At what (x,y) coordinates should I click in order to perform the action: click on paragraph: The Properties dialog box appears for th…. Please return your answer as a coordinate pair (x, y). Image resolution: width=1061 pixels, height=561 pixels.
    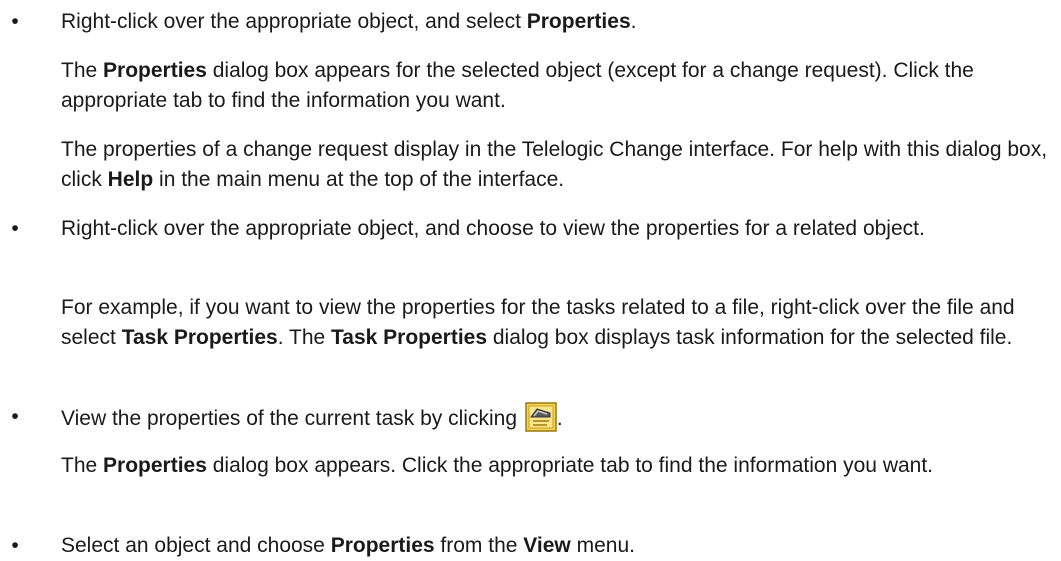
    Looking at the image, I should click on (556, 86).